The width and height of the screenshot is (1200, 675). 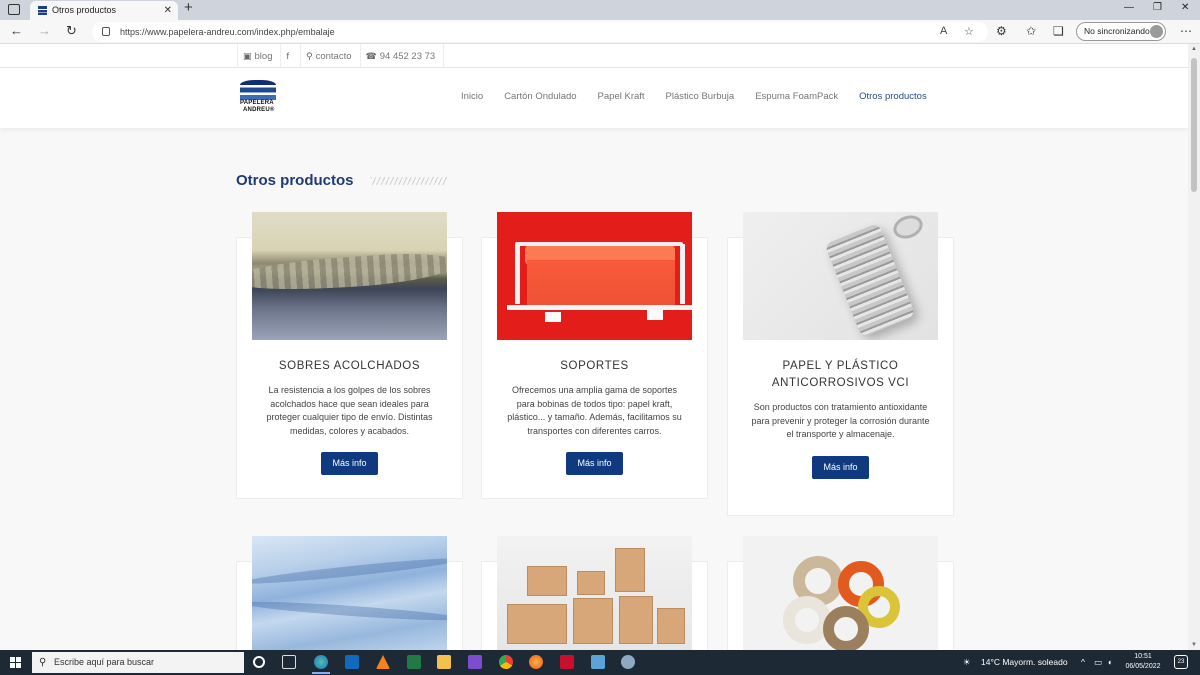 What do you see at coordinates (700, 98) in the screenshot?
I see `menu-item-plastico-burbuja: Plástico Burbuja` at bounding box center [700, 98].